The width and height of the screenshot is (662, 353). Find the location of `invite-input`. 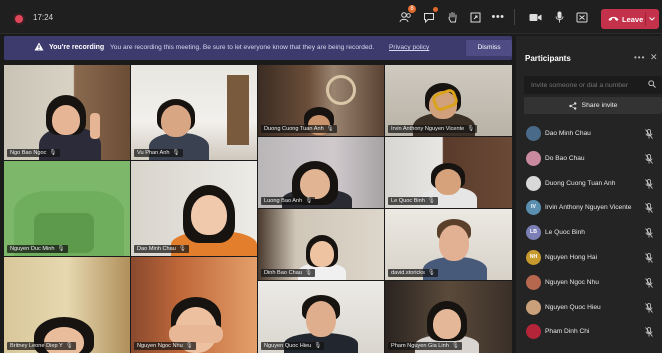

invite-input is located at coordinates (593, 85).